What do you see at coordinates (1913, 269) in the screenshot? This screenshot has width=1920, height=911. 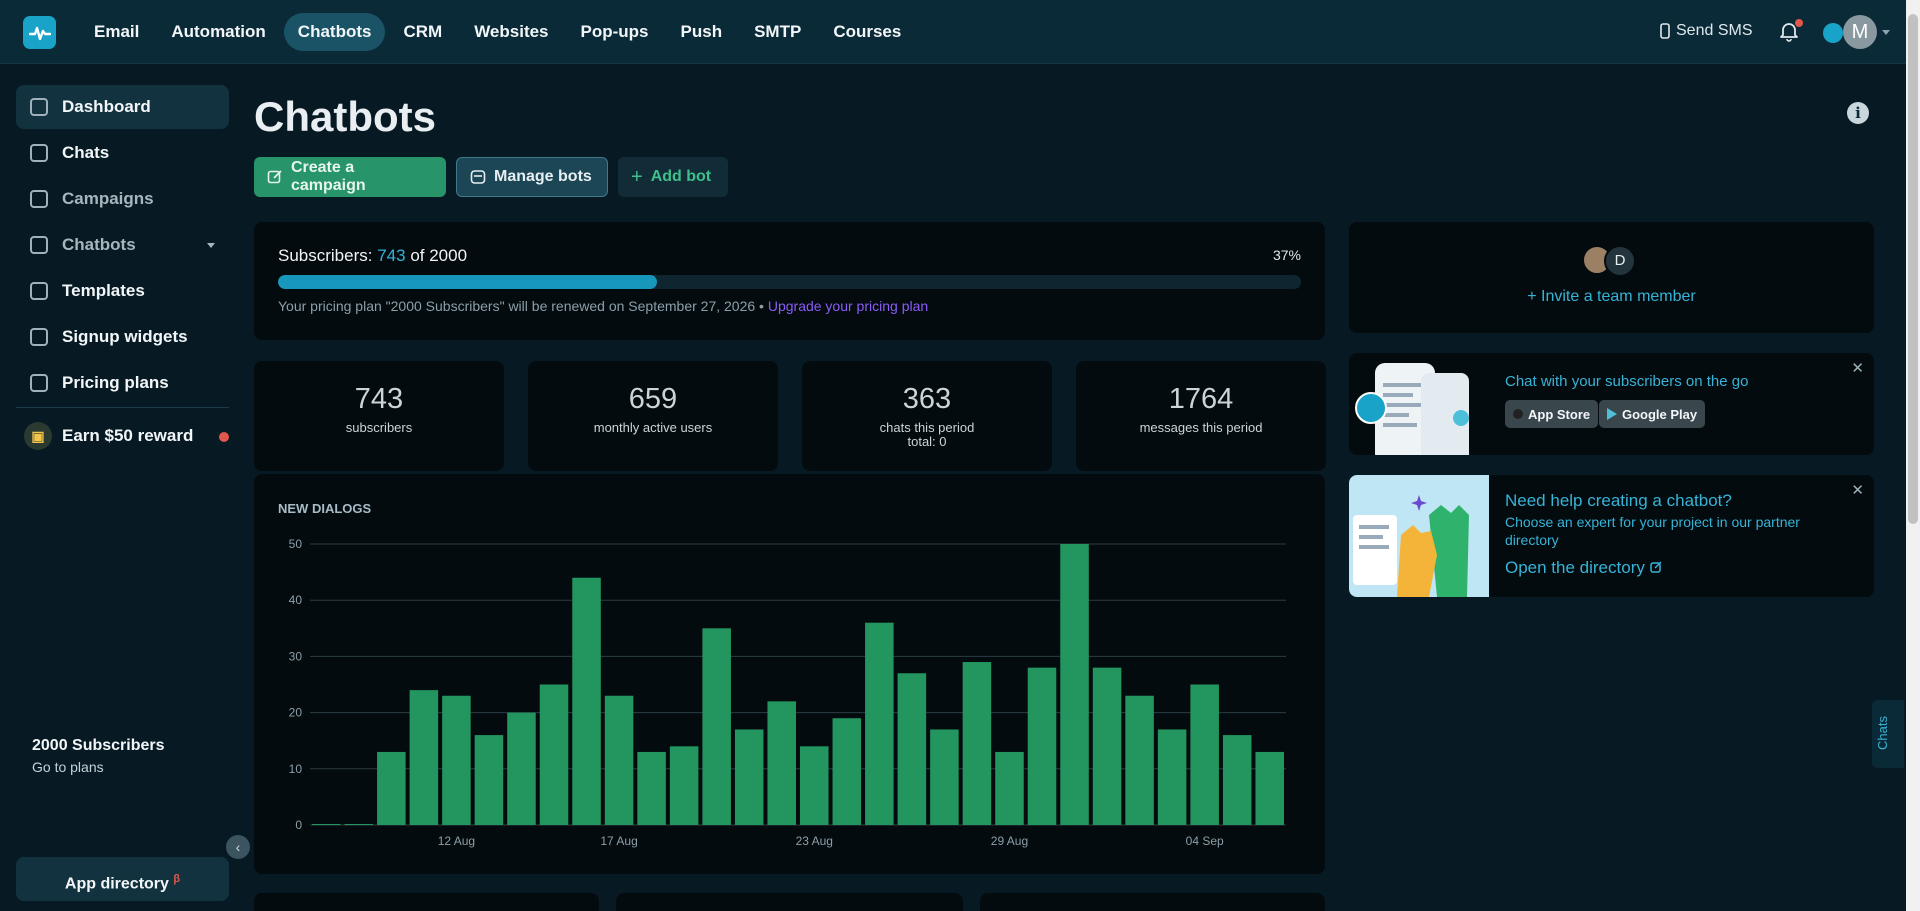 I see `scrollbar-thumb` at bounding box center [1913, 269].